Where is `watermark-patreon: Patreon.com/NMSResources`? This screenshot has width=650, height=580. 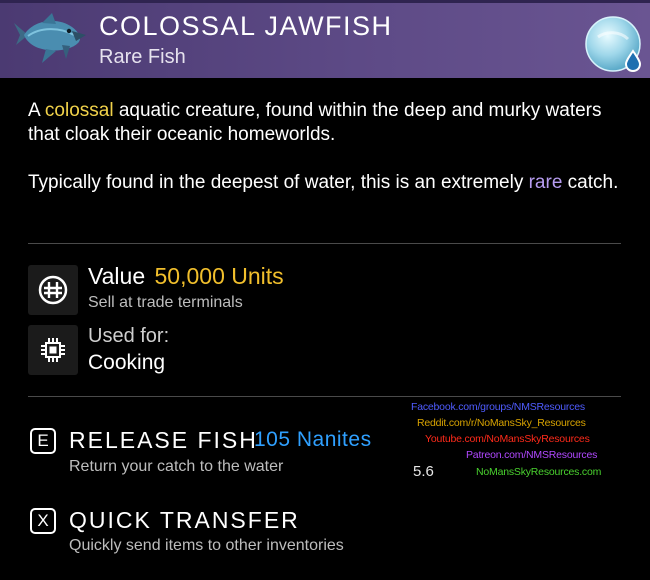 watermark-patreon: Patreon.com/NMSResources is located at coordinates (532, 455).